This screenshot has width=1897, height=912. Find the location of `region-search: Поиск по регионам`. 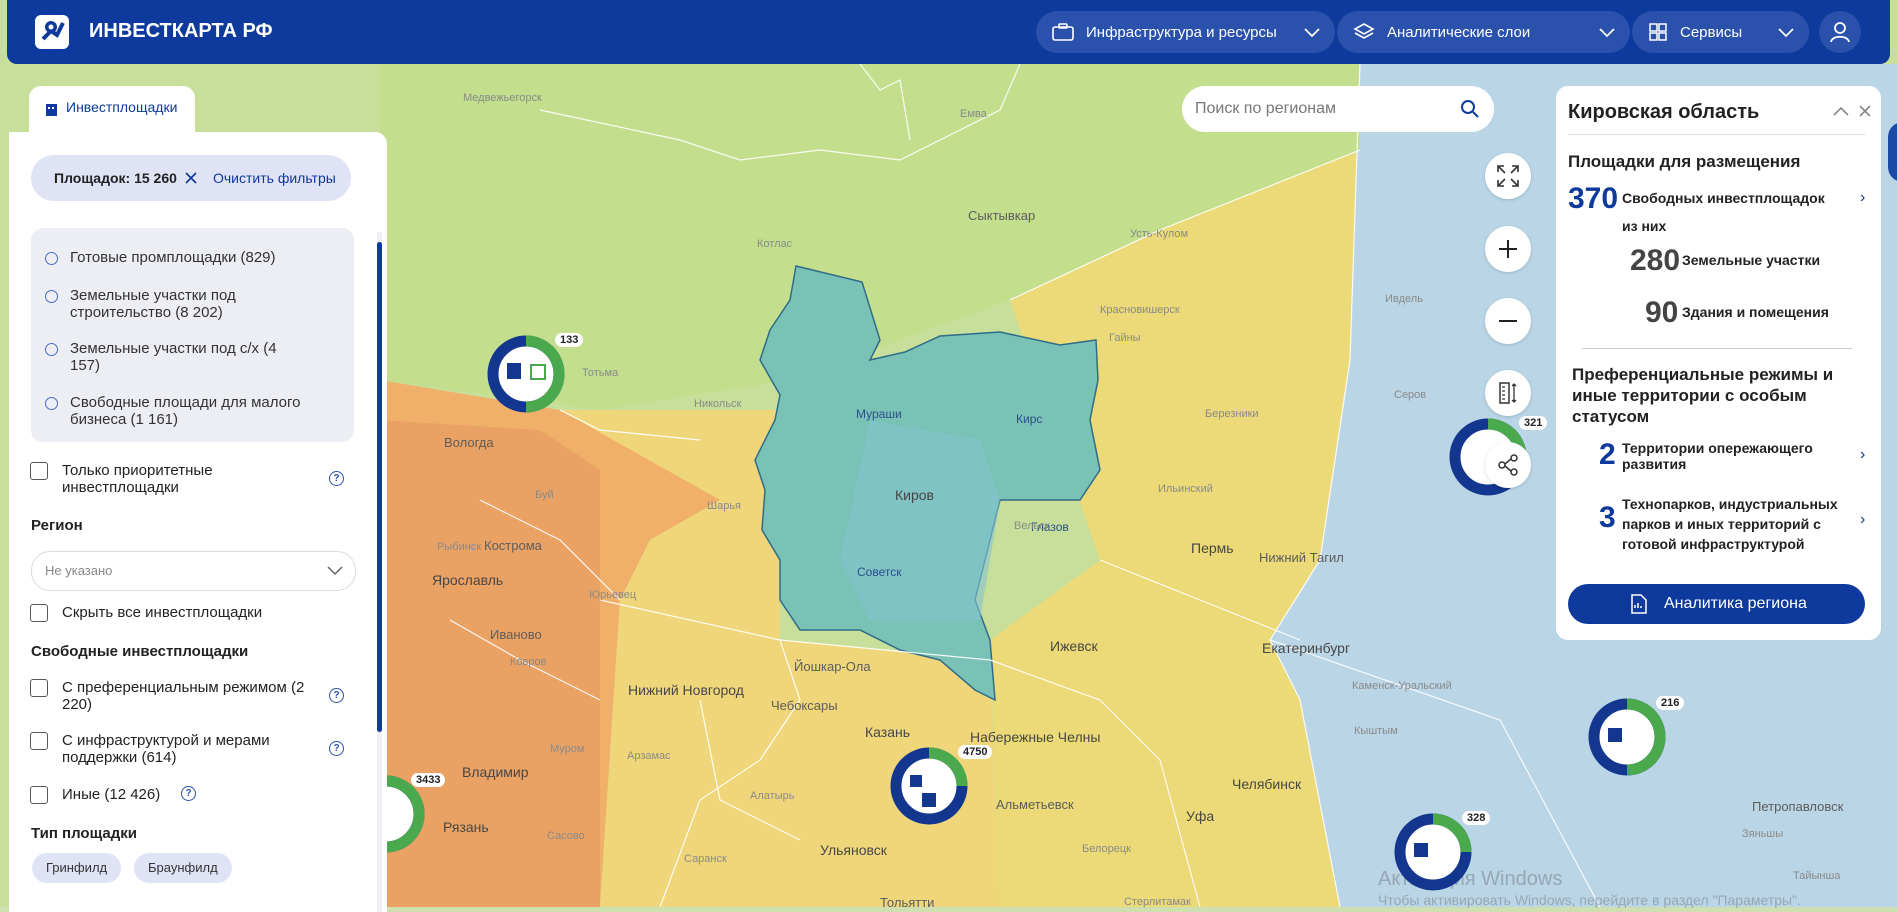

region-search: Поиск по регионам is located at coordinates (1338, 109).